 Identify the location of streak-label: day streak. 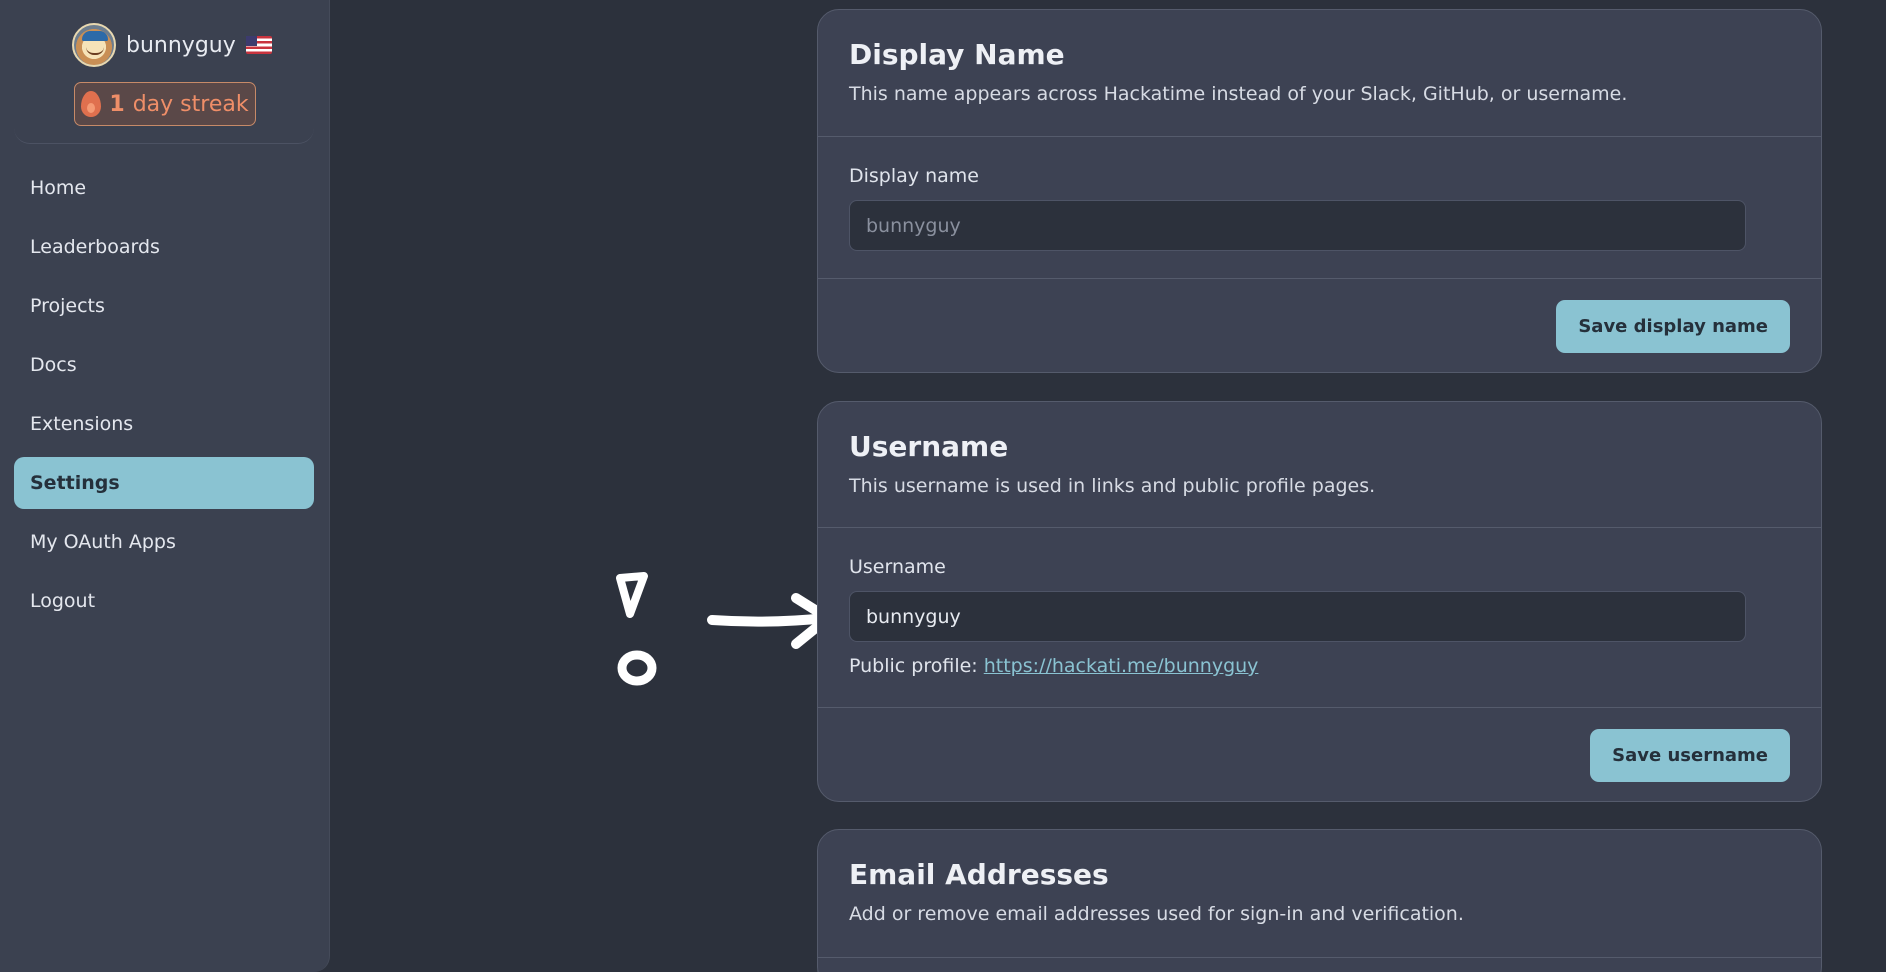
(190, 104).